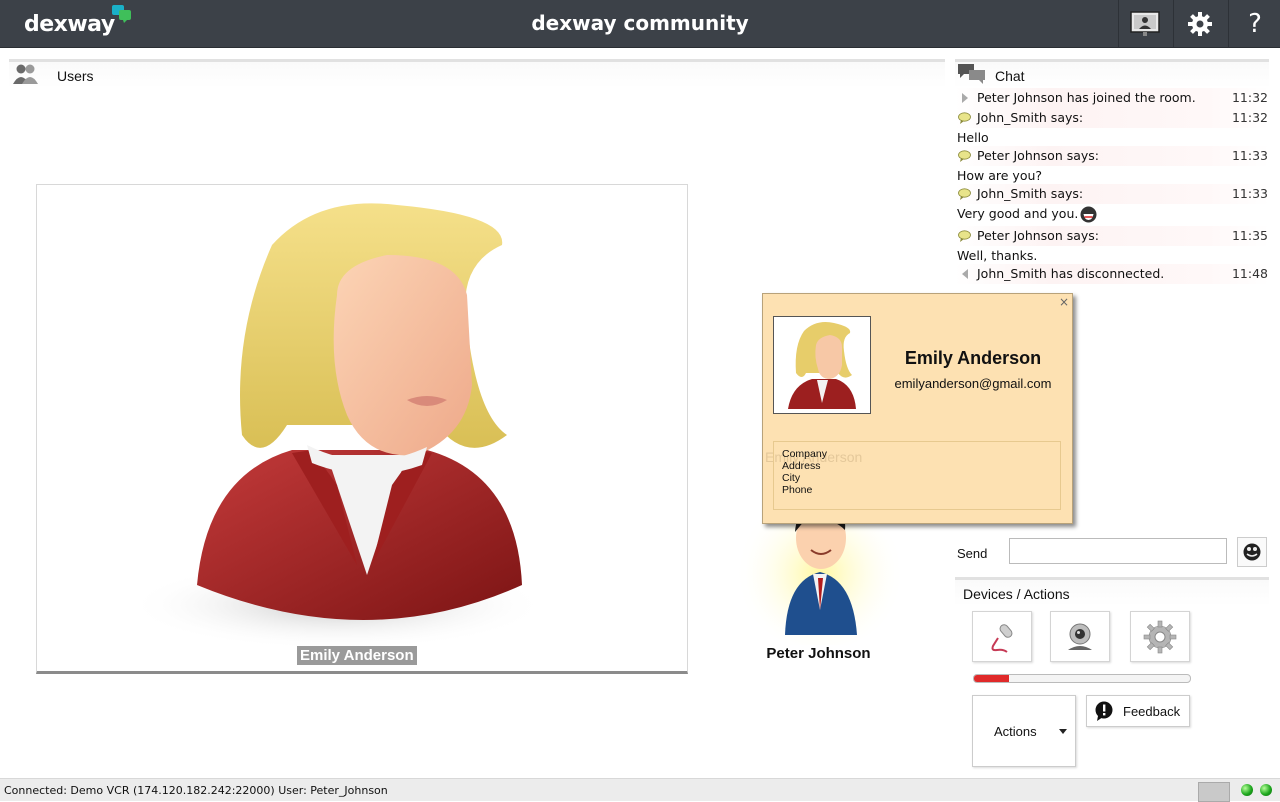 The image size is (1280, 802). Describe the element at coordinates (1118, 551) in the screenshot. I see `chat-input` at that location.